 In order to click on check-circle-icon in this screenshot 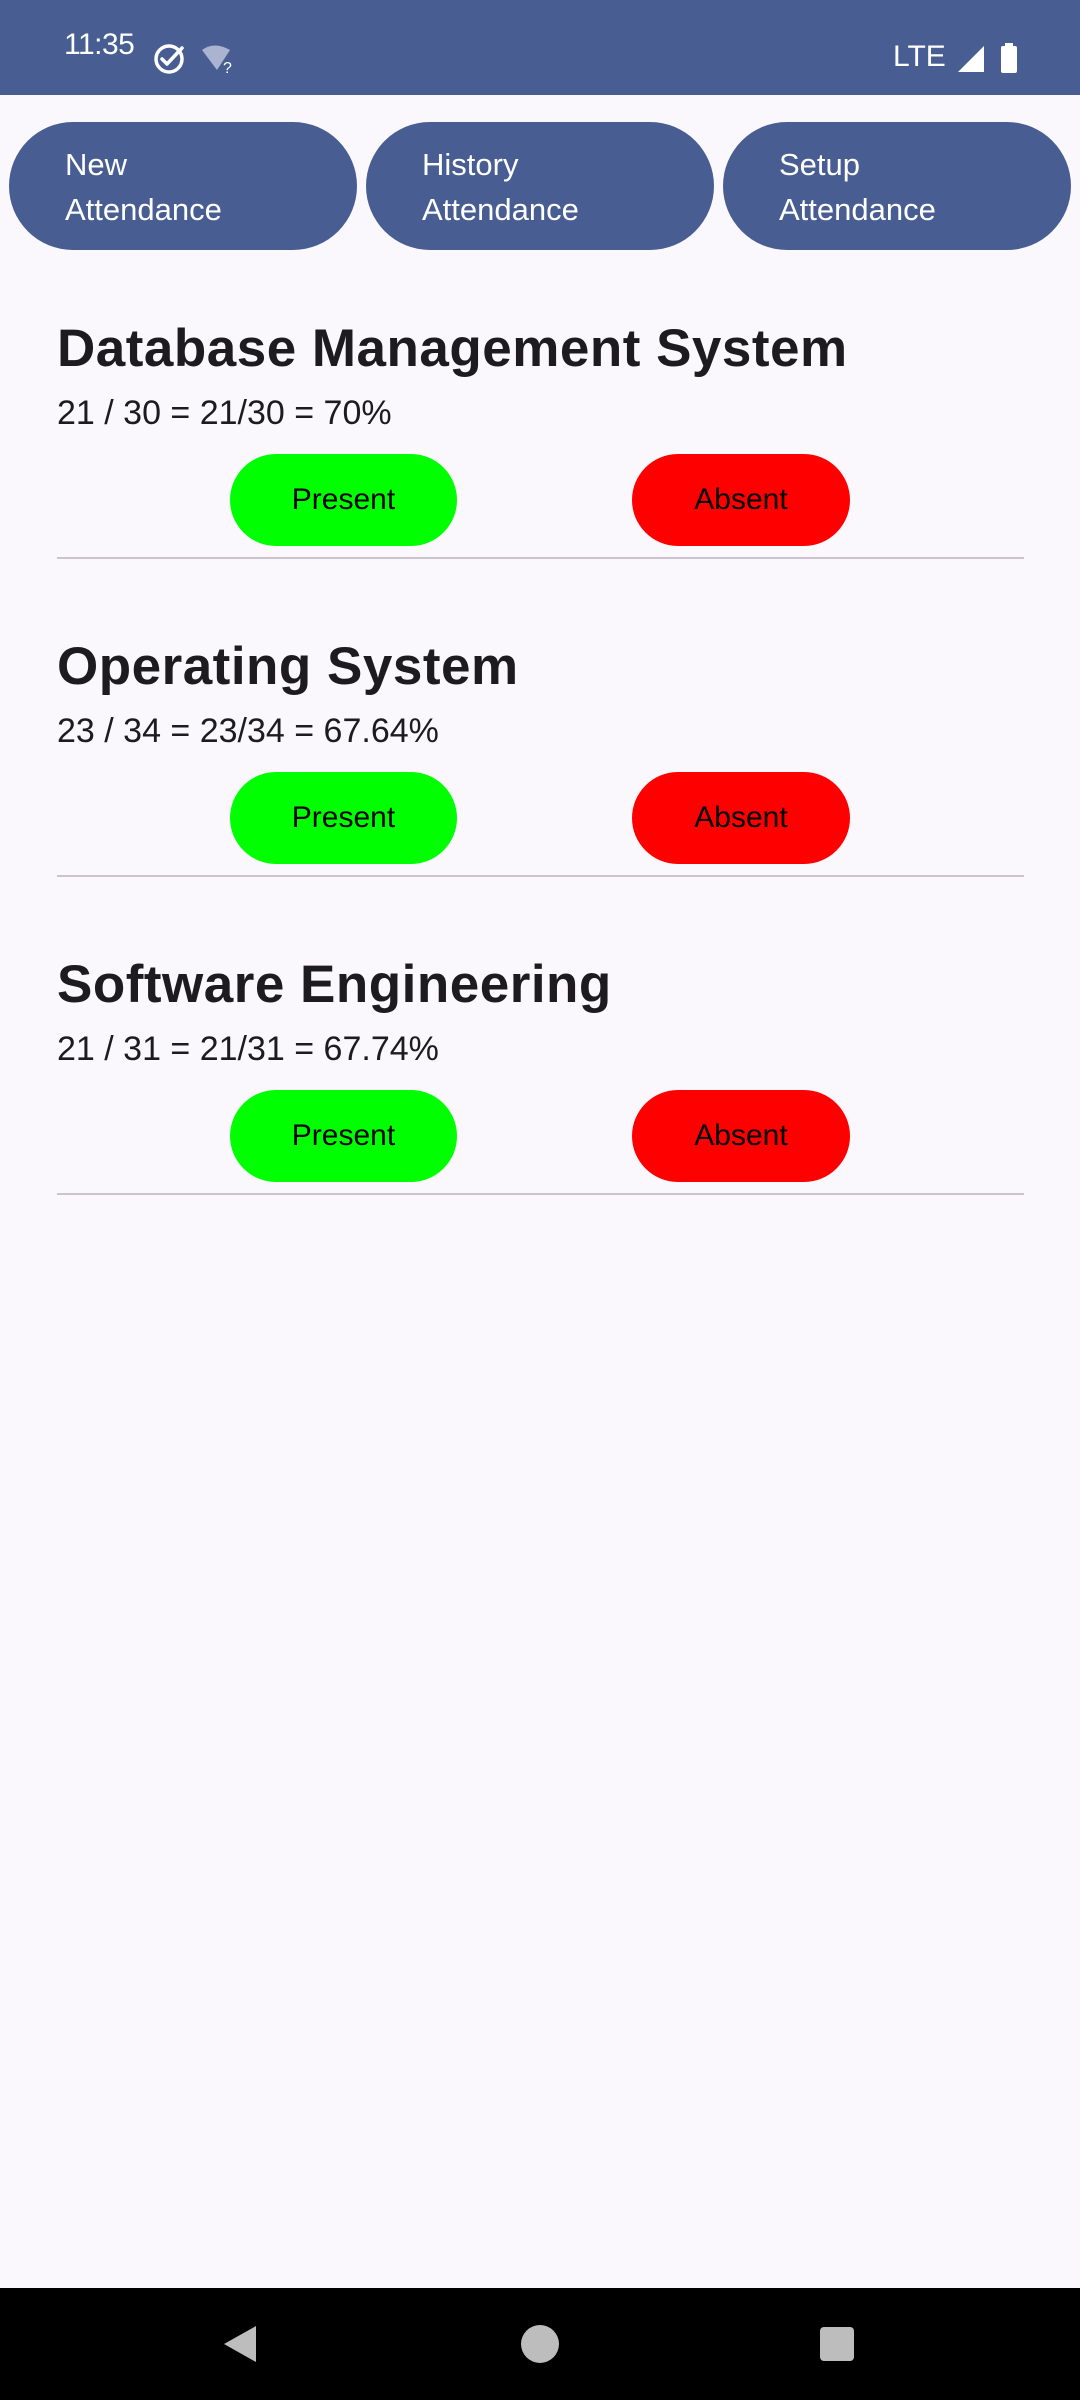, I will do `click(169, 61)`.